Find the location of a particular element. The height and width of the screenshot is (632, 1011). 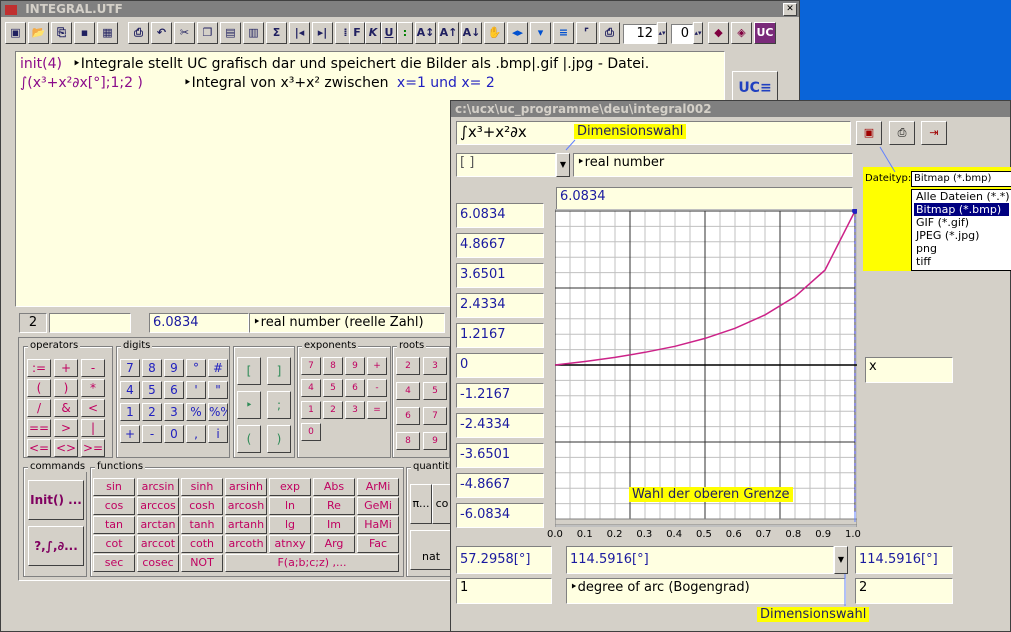

filetype-option: tiff is located at coordinates (961, 261).